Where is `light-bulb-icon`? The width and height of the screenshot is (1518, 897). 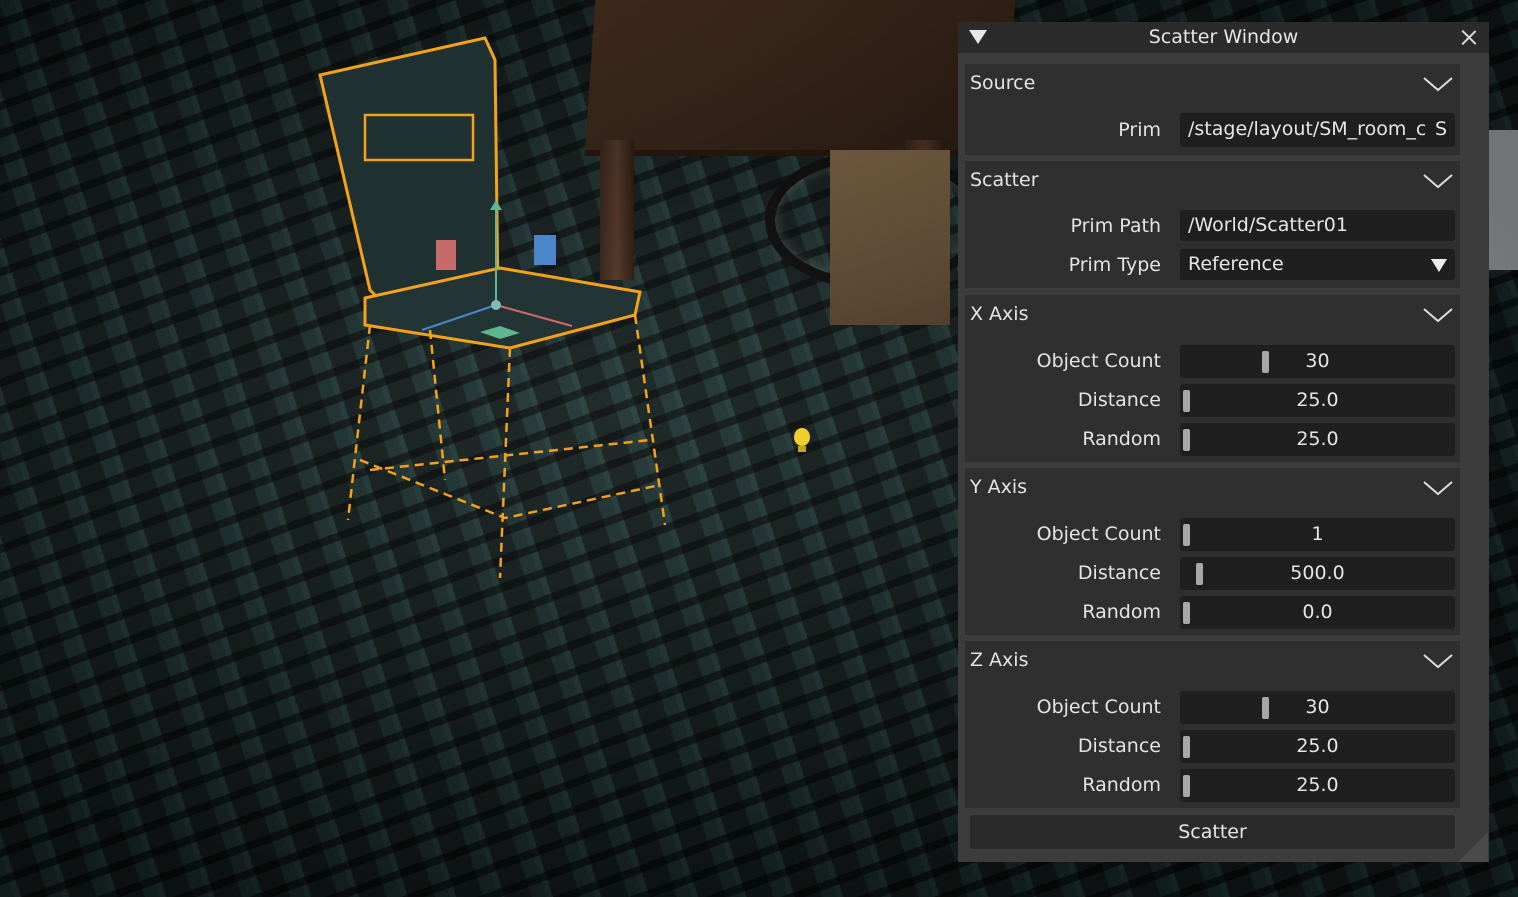 light-bulb-icon is located at coordinates (802, 439).